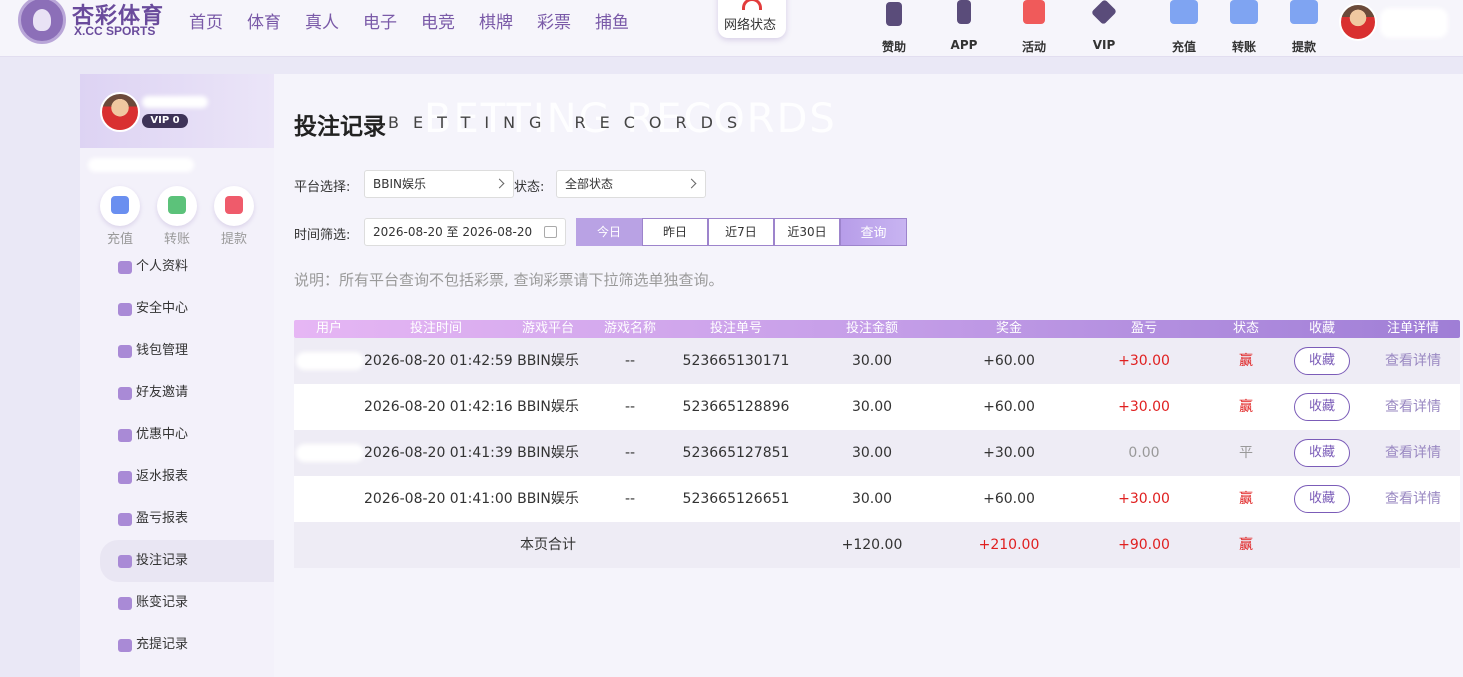 This screenshot has height=677, width=1463. I want to click on report-icon, so click(125, 477).